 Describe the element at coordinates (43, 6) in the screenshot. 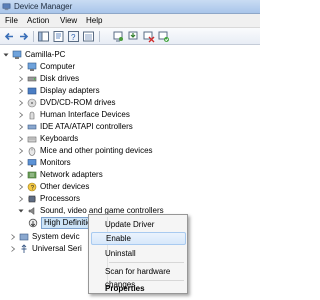

I see `window-title: Device Manager` at that location.